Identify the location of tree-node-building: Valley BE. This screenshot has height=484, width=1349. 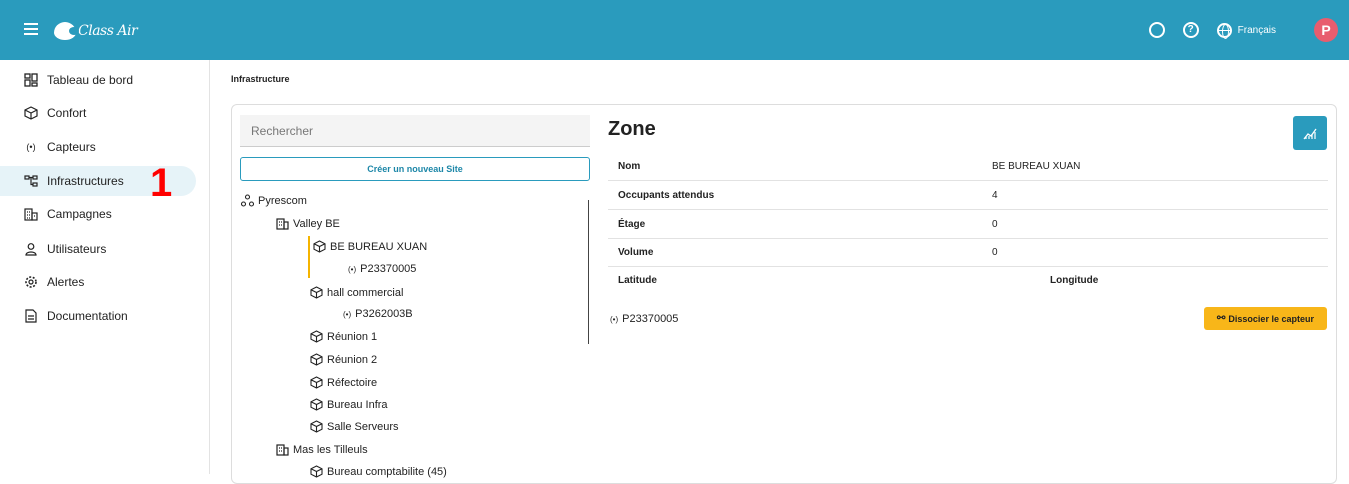
(308, 223).